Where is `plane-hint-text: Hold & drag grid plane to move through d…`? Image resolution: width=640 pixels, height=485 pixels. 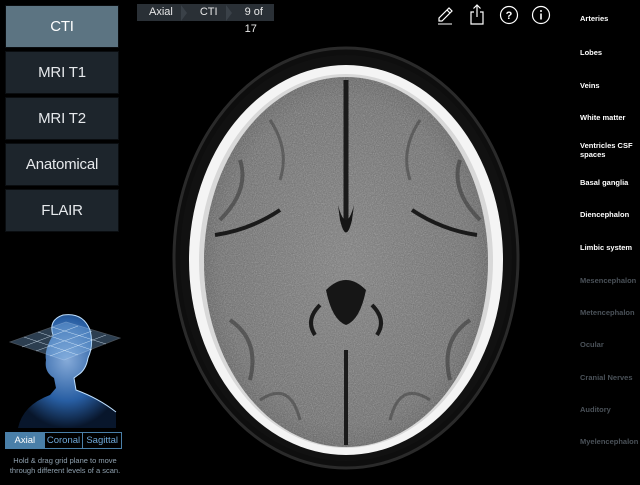
plane-hint-text: Hold & drag grid plane to move through d… is located at coordinates (65, 465).